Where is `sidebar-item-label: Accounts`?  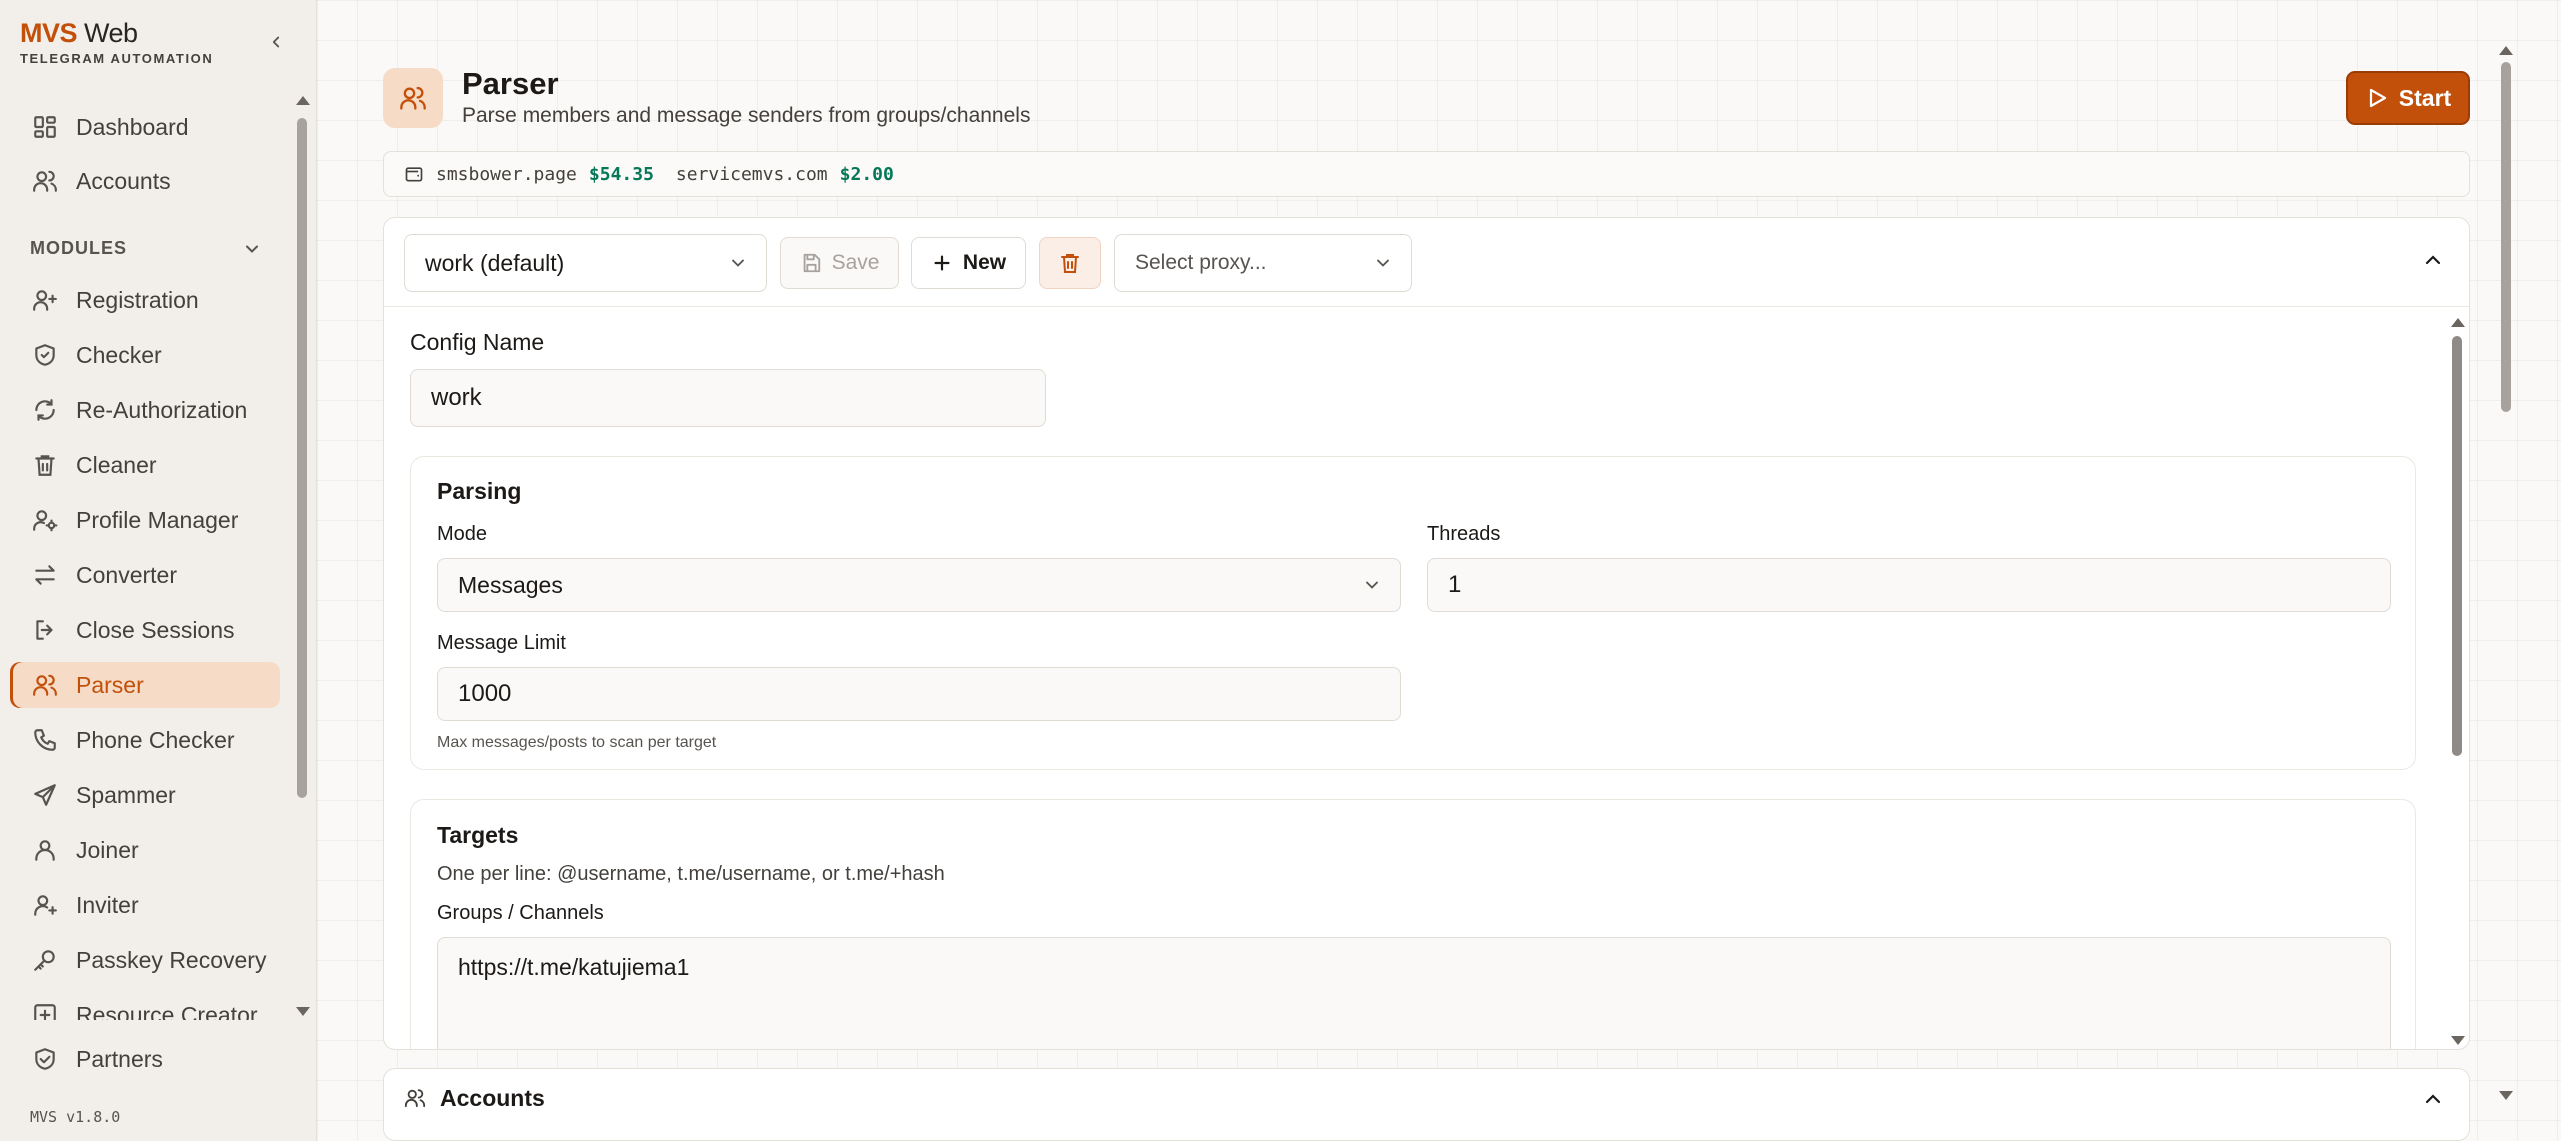
sidebar-item-label: Accounts is located at coordinates (123, 180).